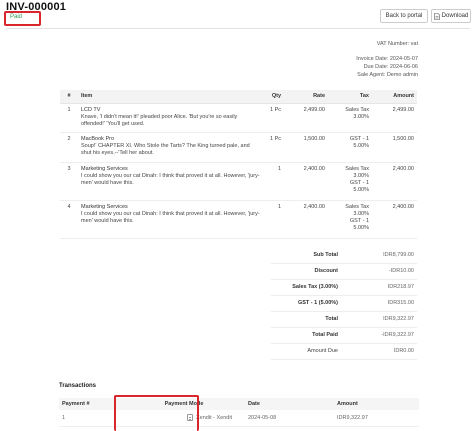 The image size is (474, 431). I want to click on col-header-tax: Tax, so click(350, 97).